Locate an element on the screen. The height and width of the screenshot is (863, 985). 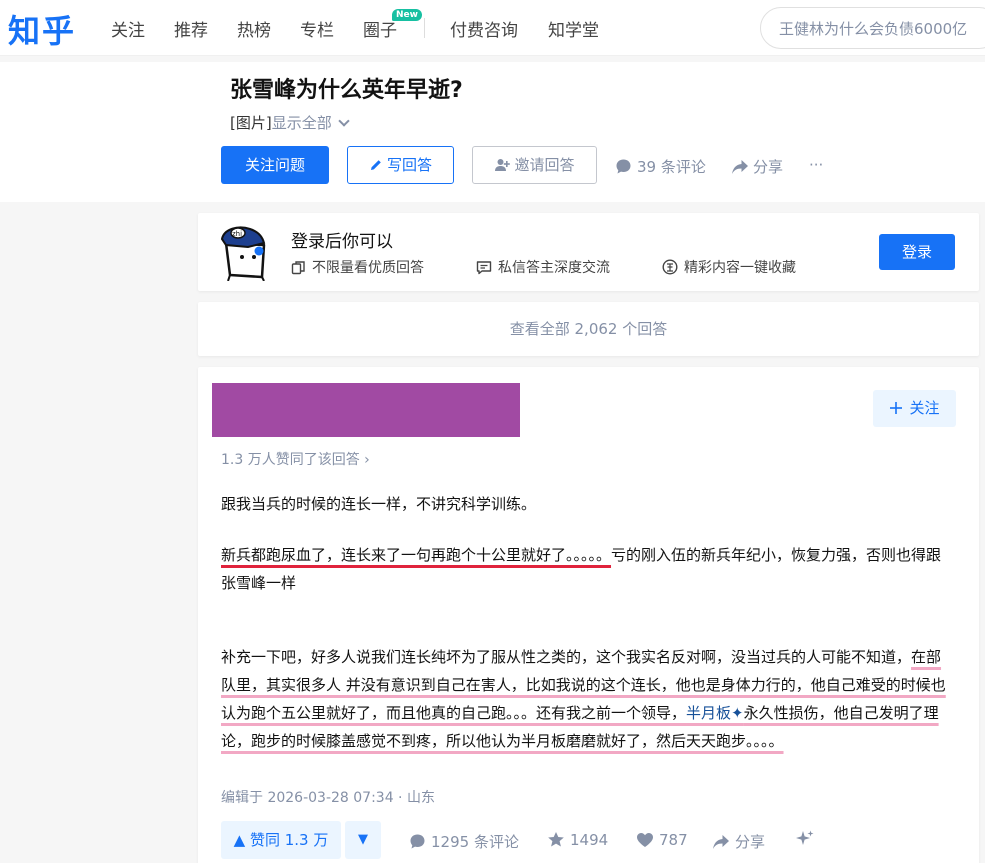
nav-divider is located at coordinates (424, 28).